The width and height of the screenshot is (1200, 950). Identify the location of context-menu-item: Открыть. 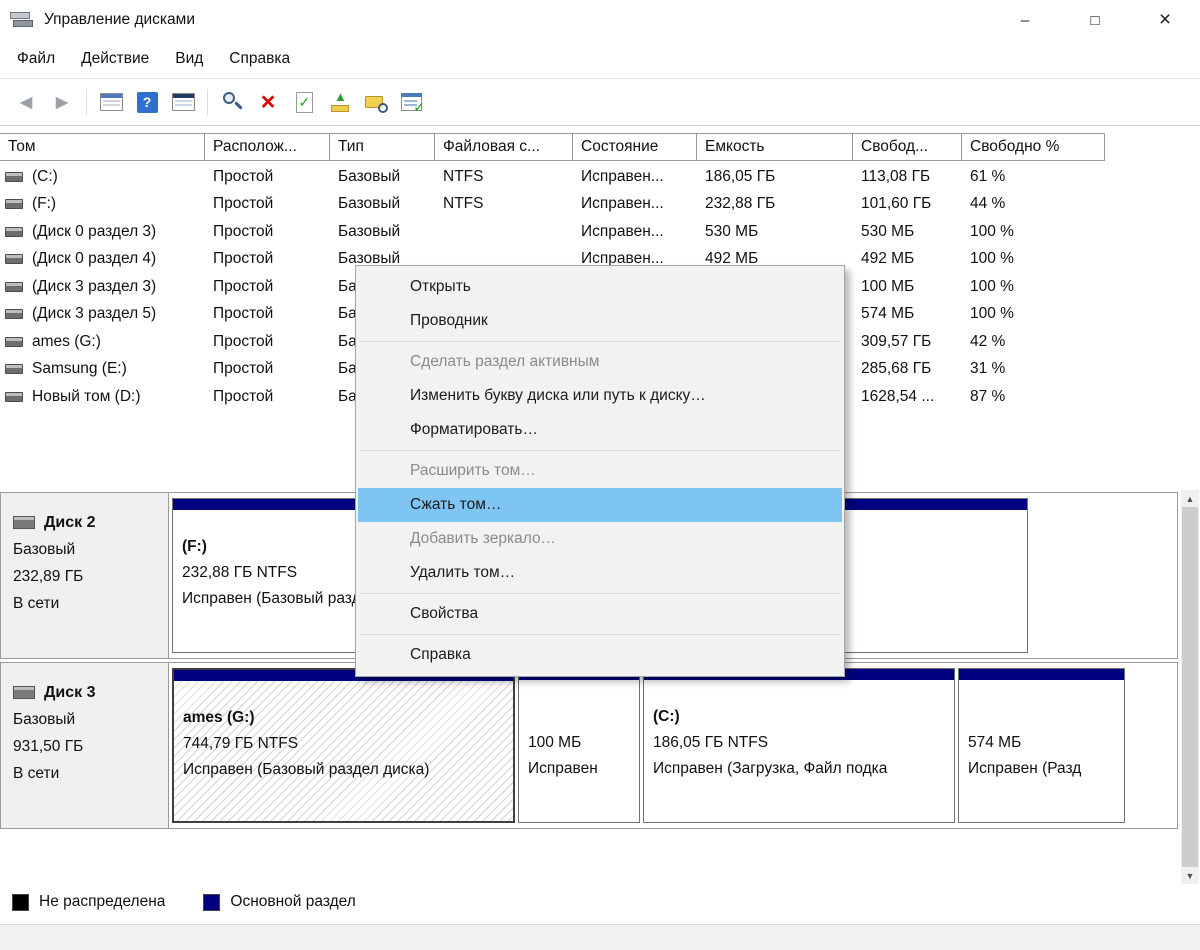
(600, 287).